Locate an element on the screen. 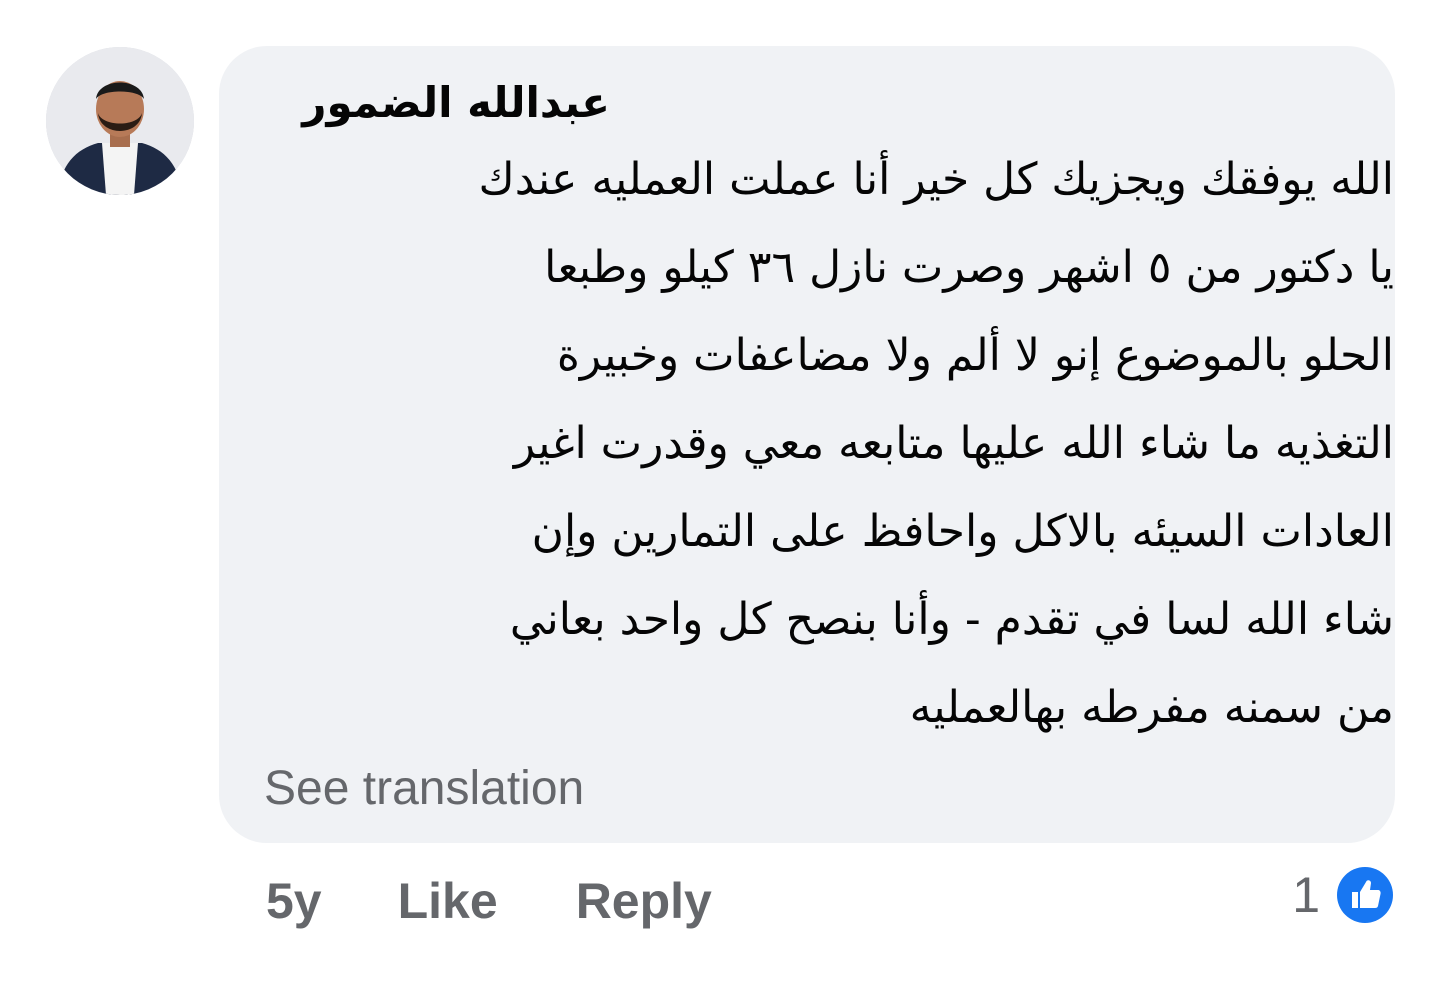  like-button: Like is located at coordinates (448, 901).